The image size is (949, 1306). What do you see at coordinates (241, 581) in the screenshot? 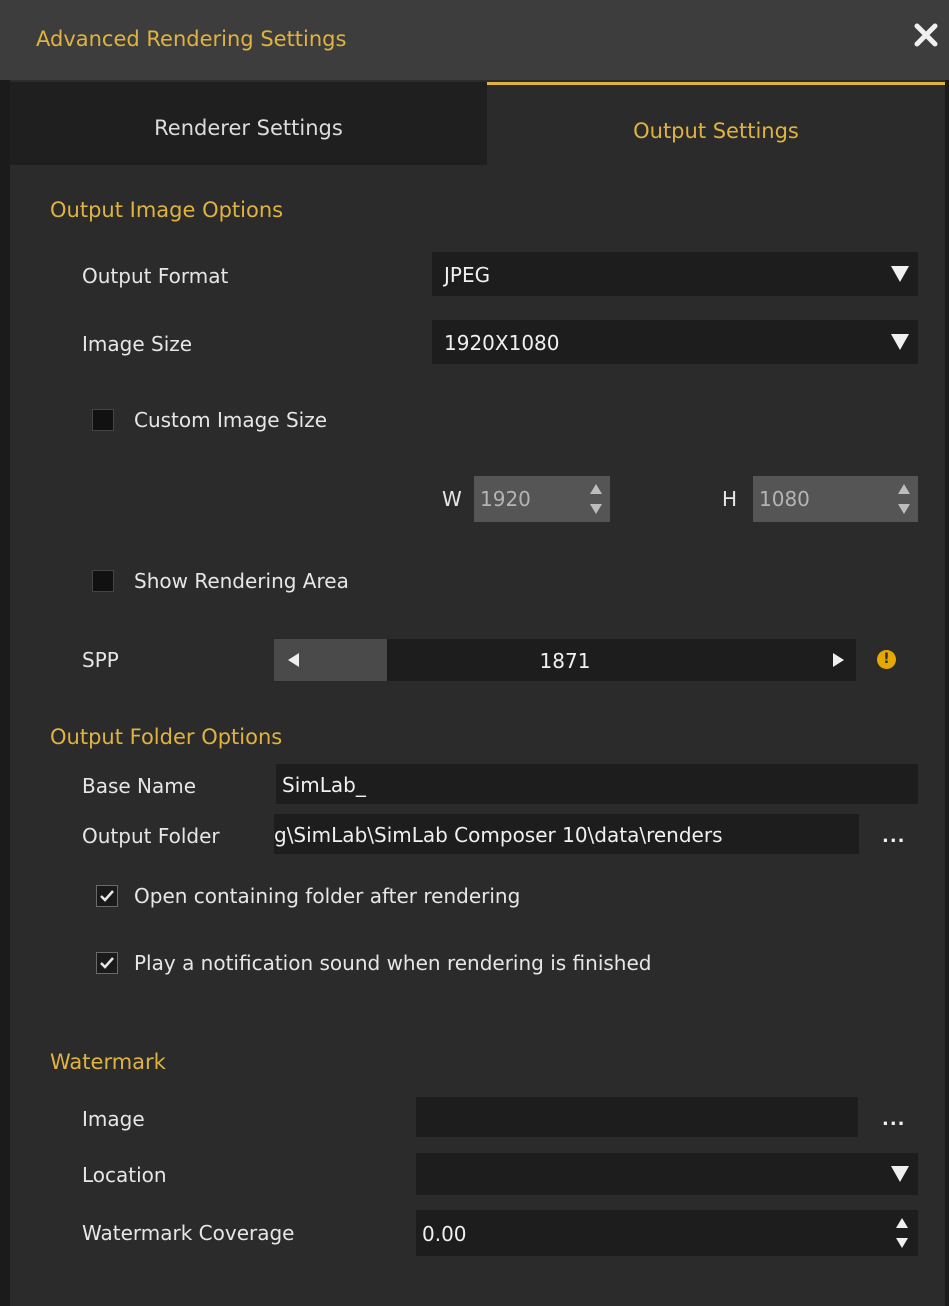
I see `show-rendering-area-label: Show Rendering Area` at bounding box center [241, 581].